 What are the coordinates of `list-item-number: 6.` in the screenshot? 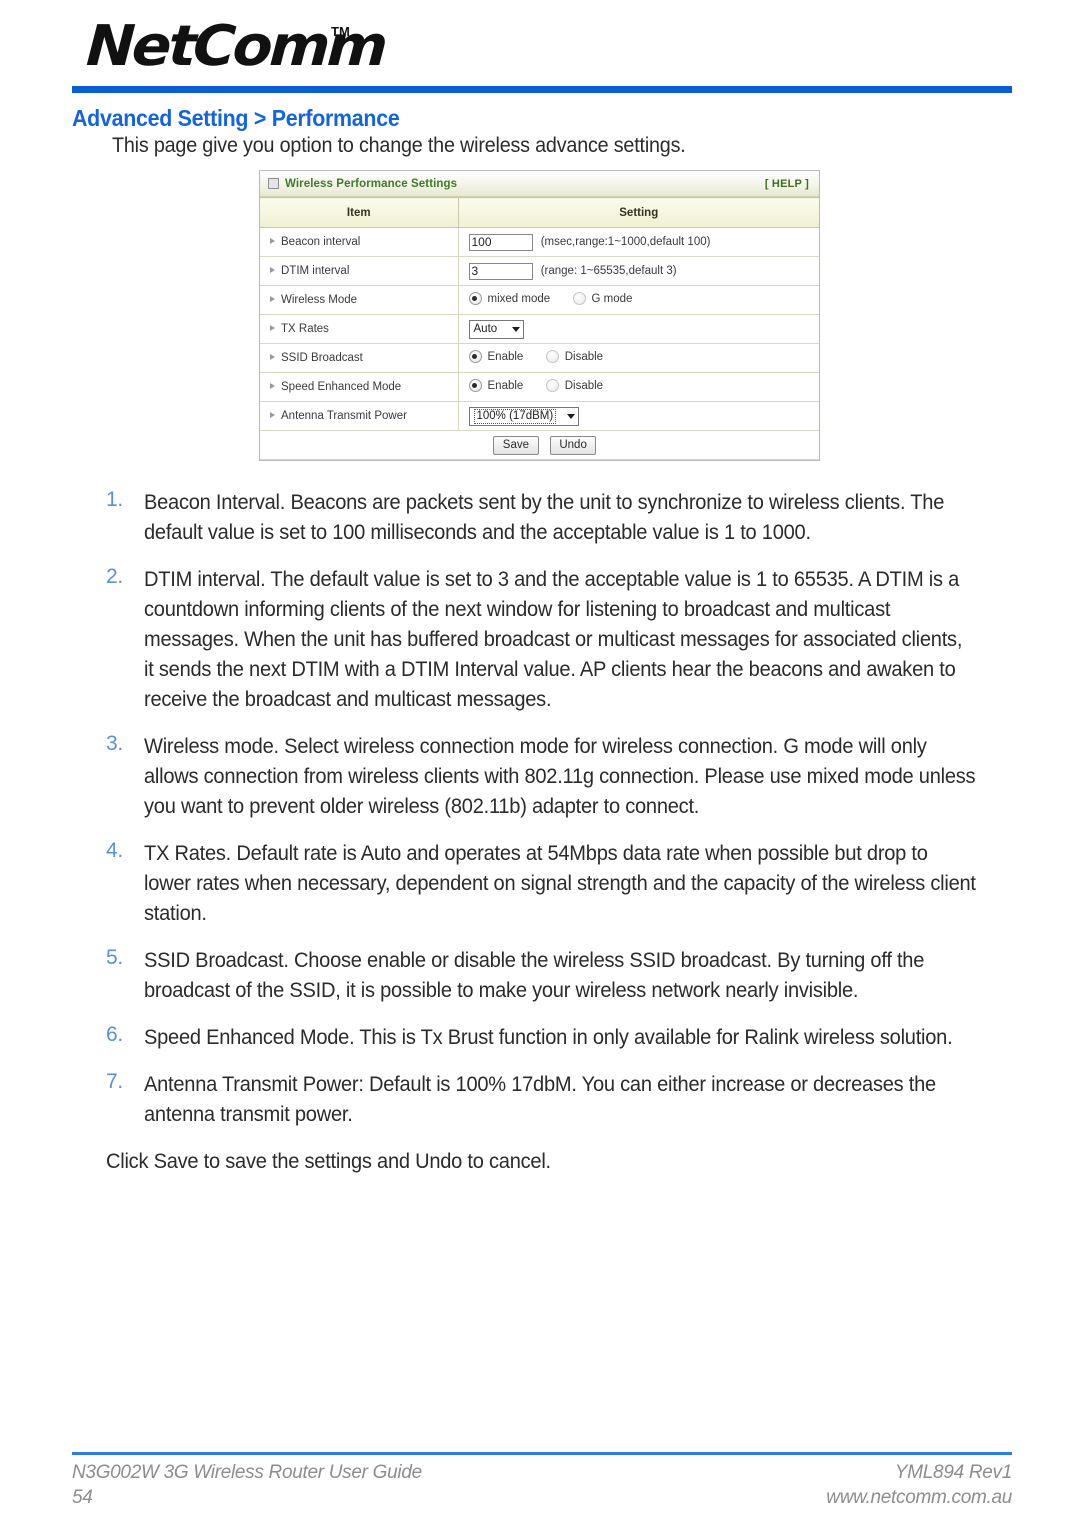 It's located at (114, 1034).